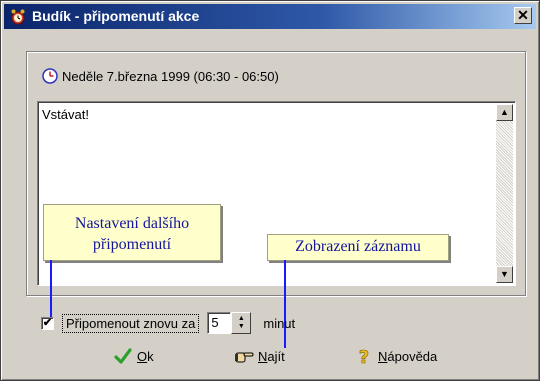 The height and width of the screenshot is (381, 540). What do you see at coordinates (123, 356) in the screenshot?
I see `checkmark-icon` at bounding box center [123, 356].